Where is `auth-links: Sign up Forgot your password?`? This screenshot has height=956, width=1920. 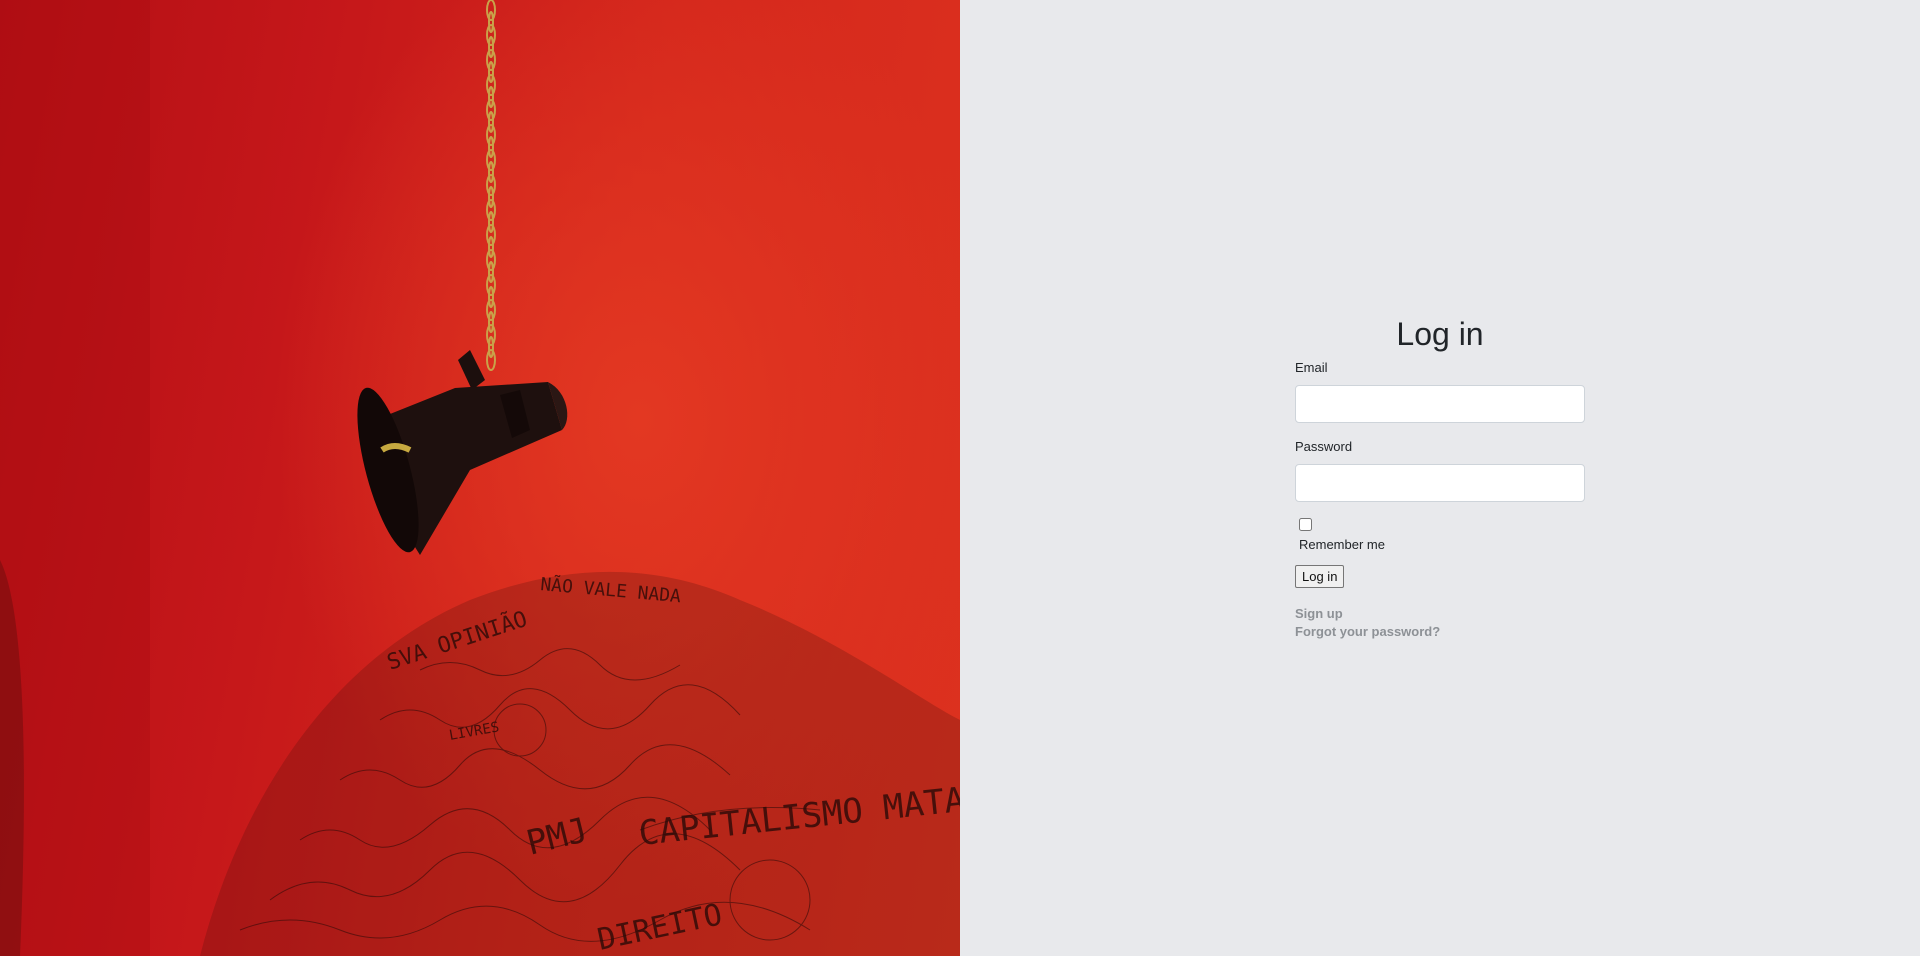 auth-links: Sign up Forgot your password? is located at coordinates (1440, 623).